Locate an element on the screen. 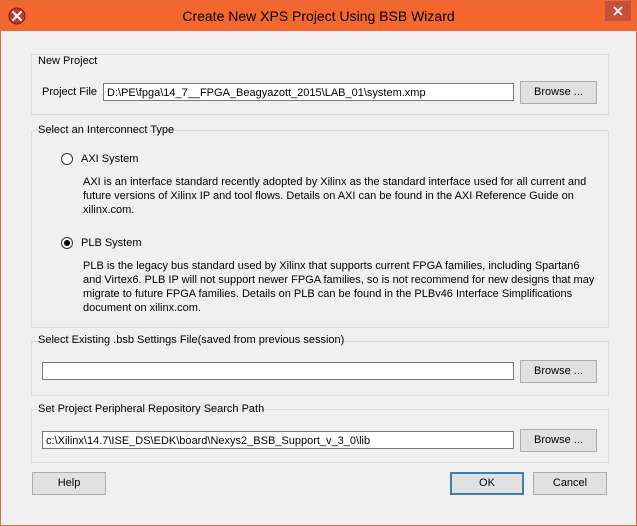  radio-selected-dot is located at coordinates (67, 243).